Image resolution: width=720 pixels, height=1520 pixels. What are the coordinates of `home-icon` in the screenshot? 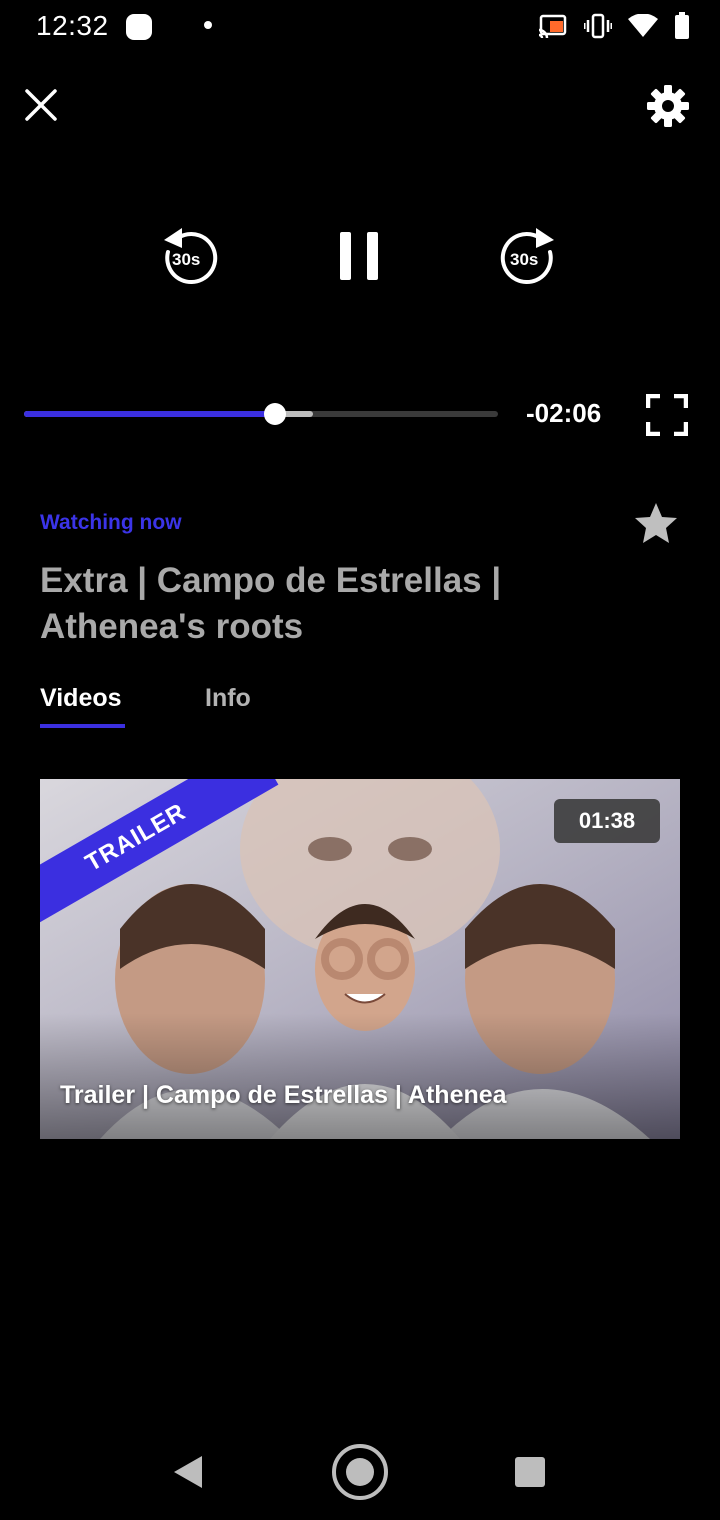 It's located at (360, 1472).